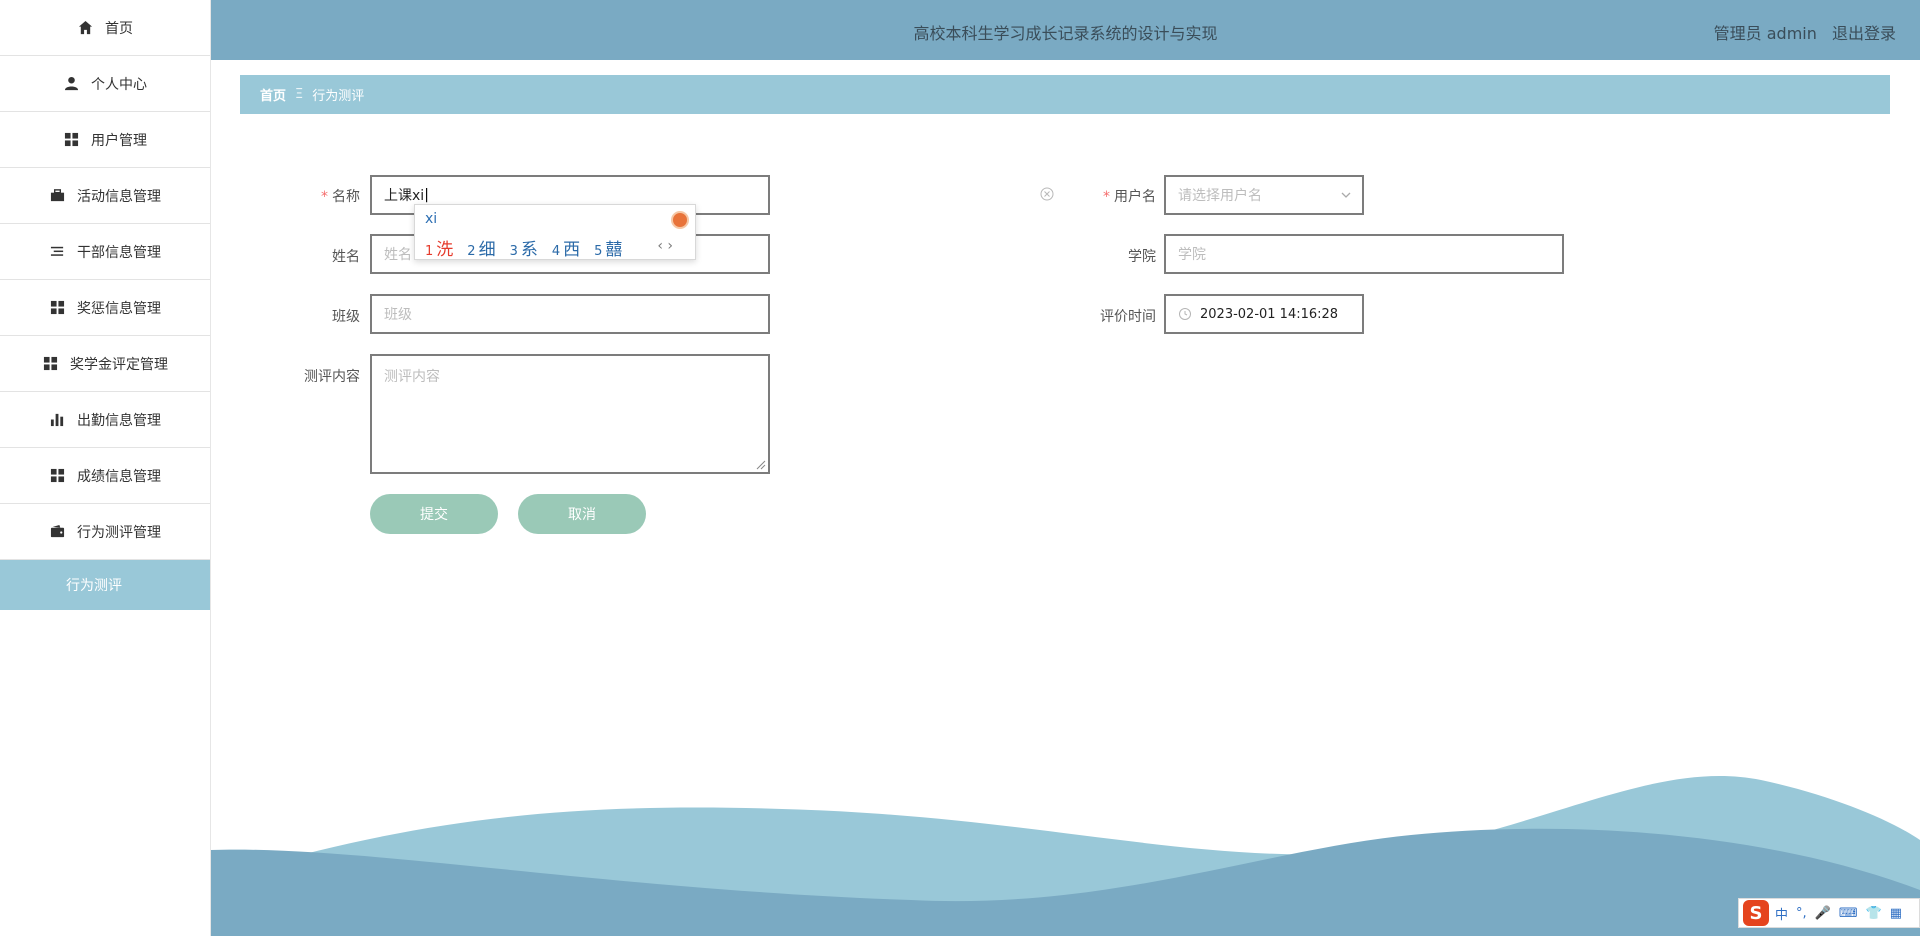 This screenshot has height=936, width=1920. I want to click on sidebar-item-rewards: 奖惩信息管理, so click(105, 308).